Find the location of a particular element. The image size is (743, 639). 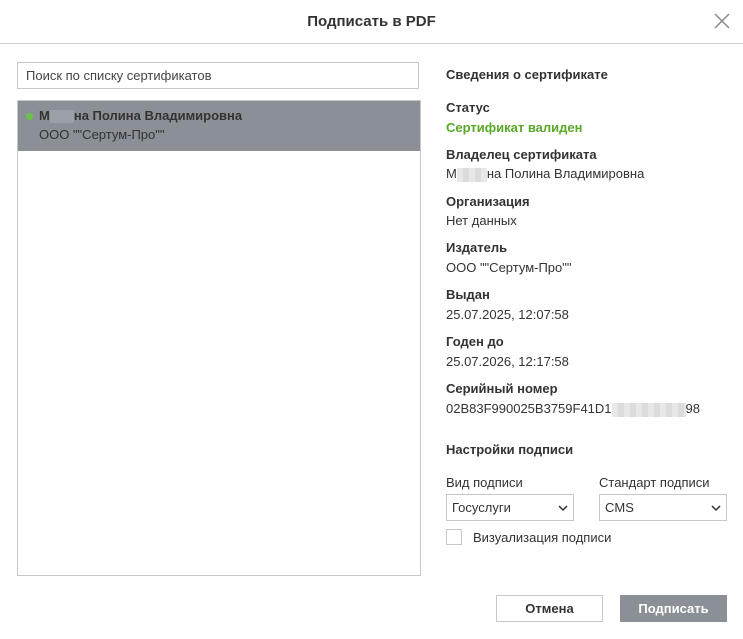

valid-status-dot-icon is located at coordinates (29, 116).